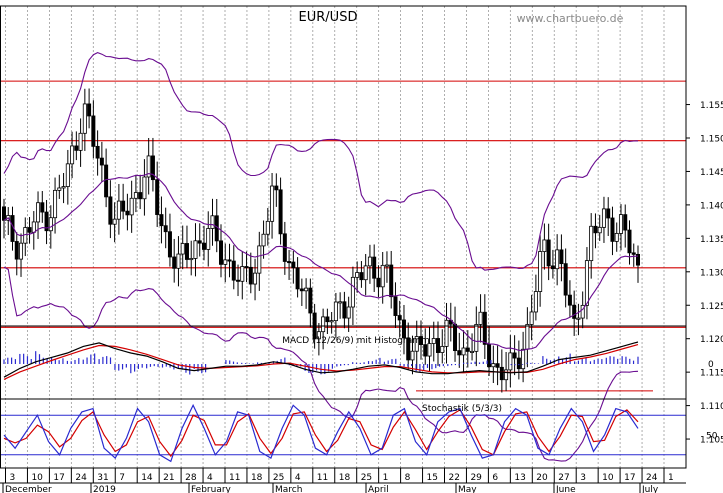 This screenshot has width=723, height=493. What do you see at coordinates (711, 206) in the screenshot?
I see `y-tick-label: 1.140` at bounding box center [711, 206].